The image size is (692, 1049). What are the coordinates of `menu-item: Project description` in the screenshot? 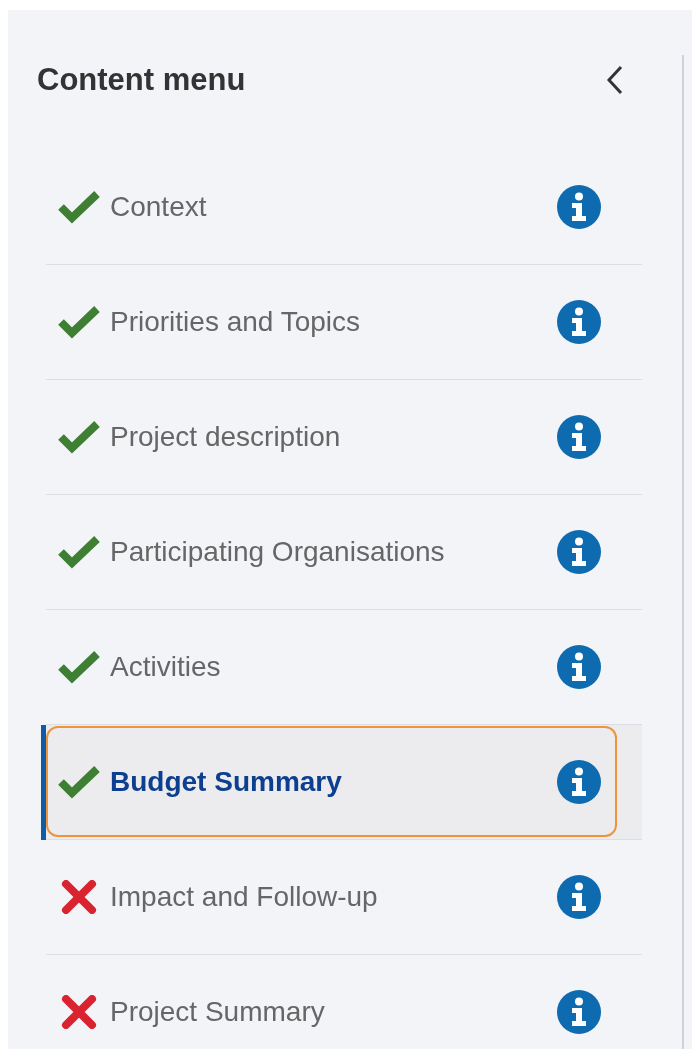 It's located at (331, 436).